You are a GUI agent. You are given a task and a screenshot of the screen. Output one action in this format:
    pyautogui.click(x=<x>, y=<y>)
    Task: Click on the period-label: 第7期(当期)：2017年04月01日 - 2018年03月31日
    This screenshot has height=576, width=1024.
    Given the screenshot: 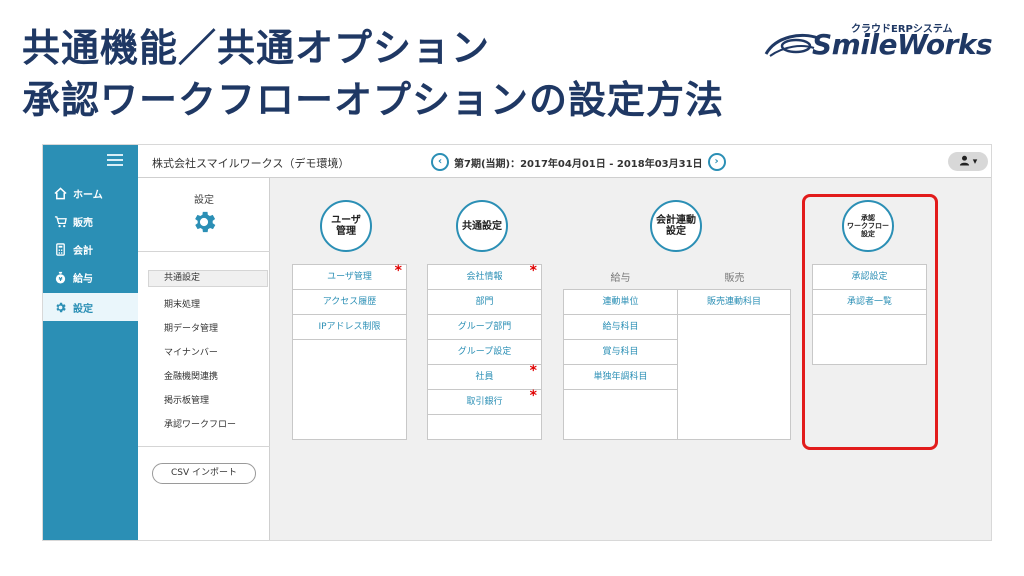 What is the action you would take?
    pyautogui.click(x=578, y=164)
    